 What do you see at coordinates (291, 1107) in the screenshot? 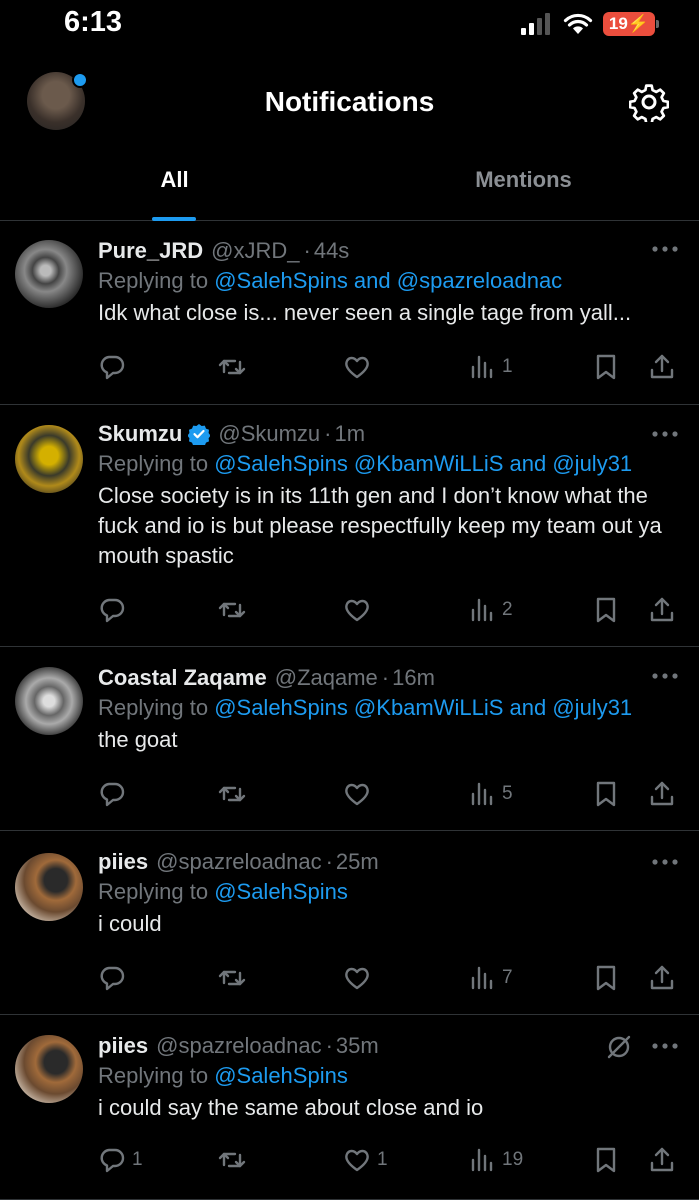
I see `tweet-text: i could say the same about close and io` at bounding box center [291, 1107].